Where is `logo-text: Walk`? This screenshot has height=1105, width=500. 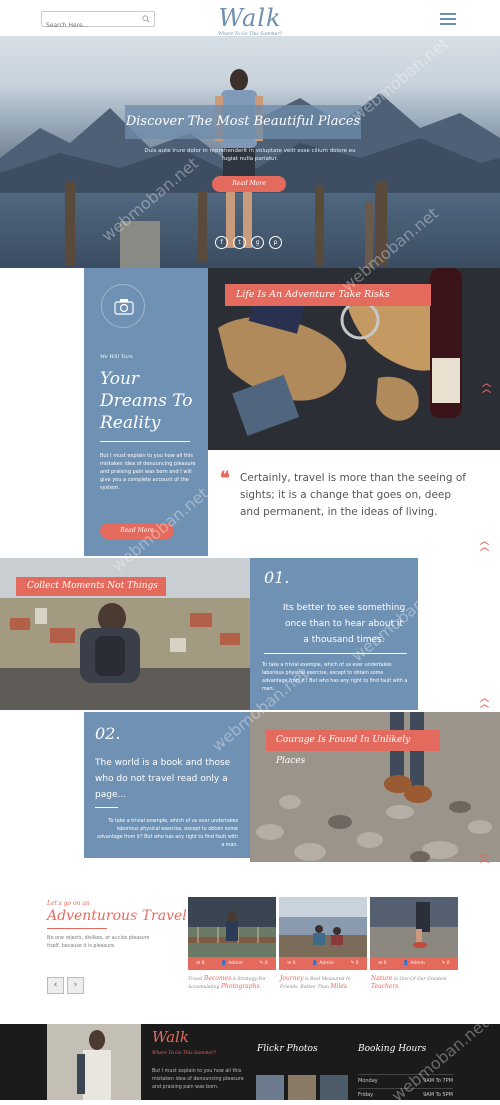 logo-text: Walk is located at coordinates (250, 18).